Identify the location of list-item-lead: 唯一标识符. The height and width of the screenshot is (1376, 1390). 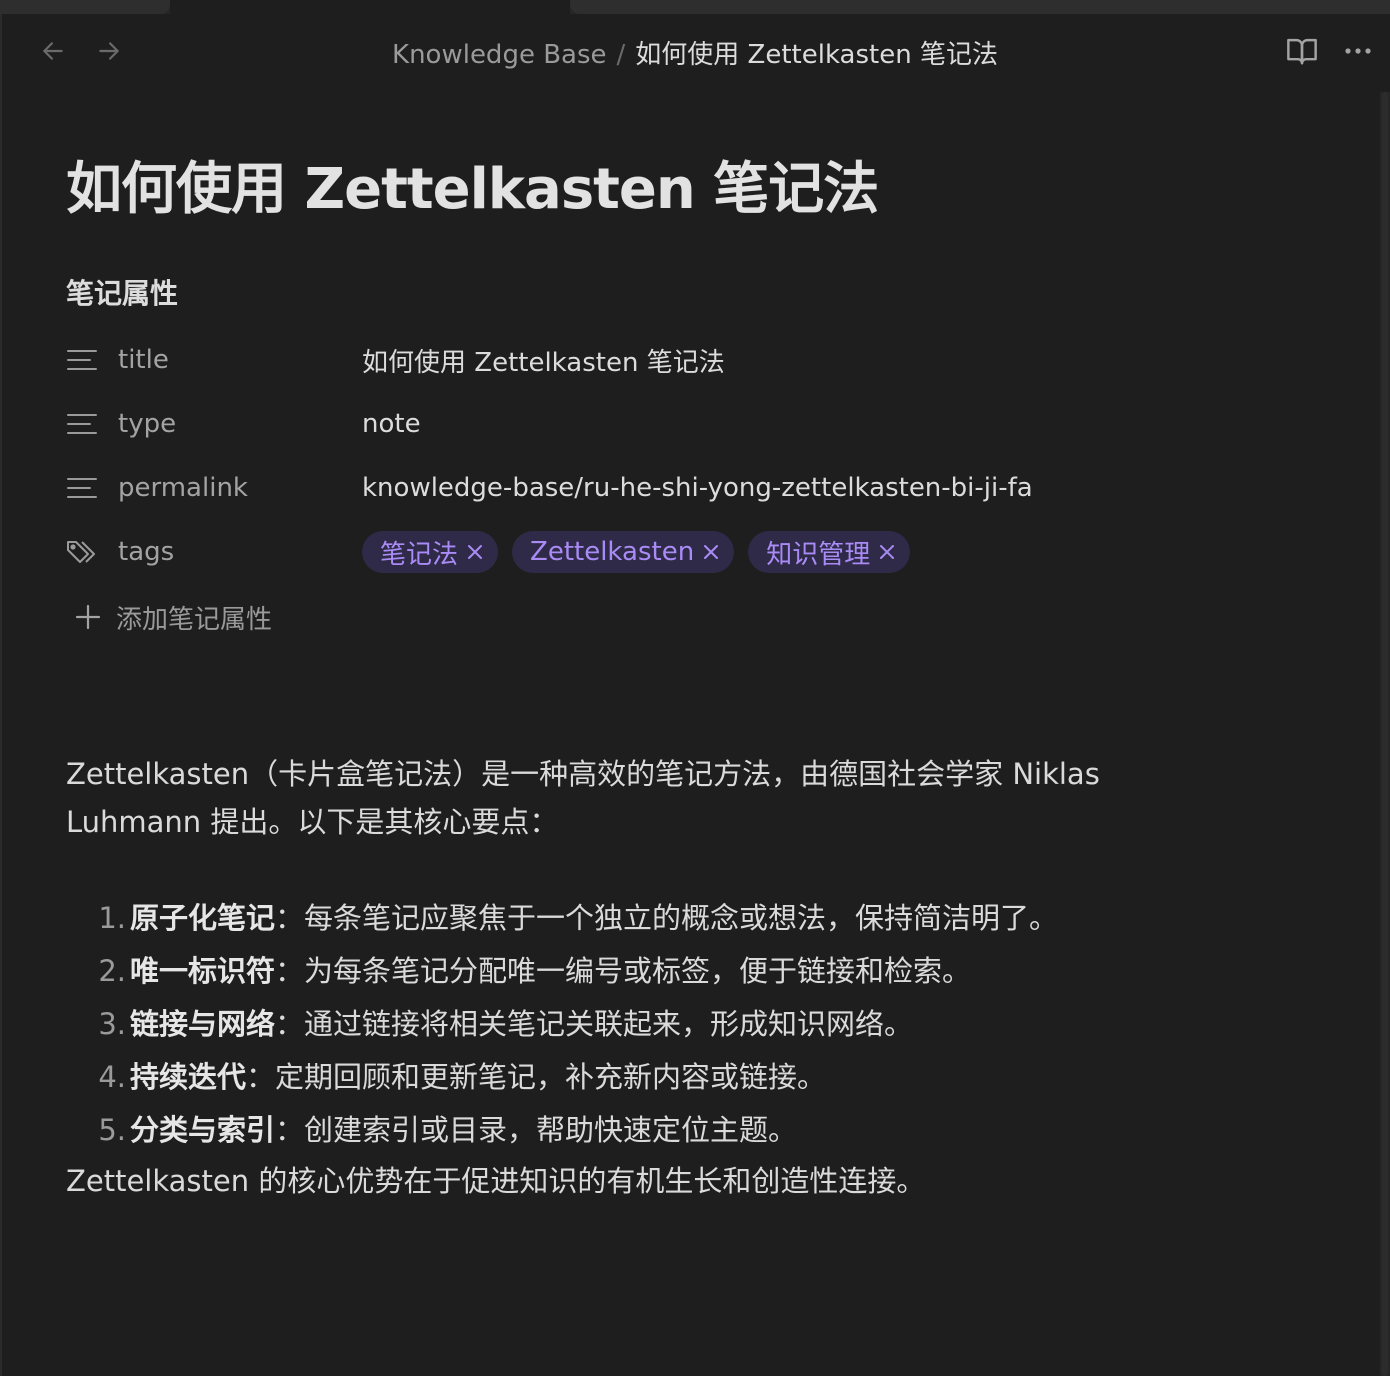
(203, 971).